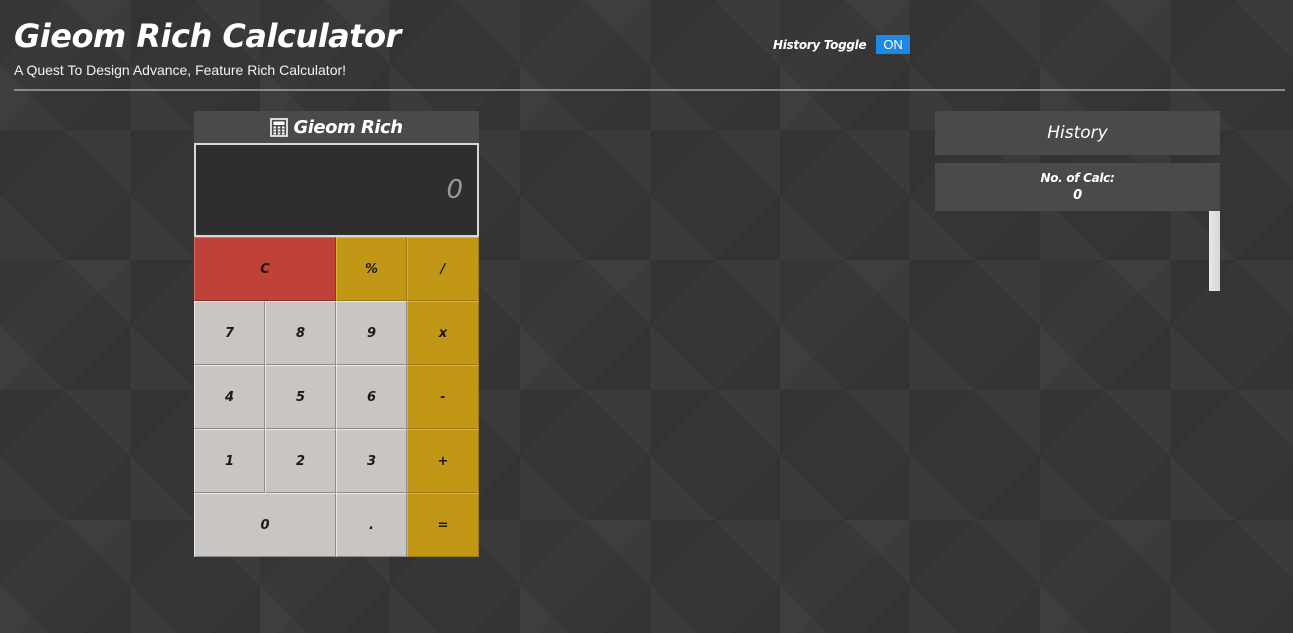  Describe the element at coordinates (207, 36) in the screenshot. I see `app-title: Gieom Rich Calculator` at that location.